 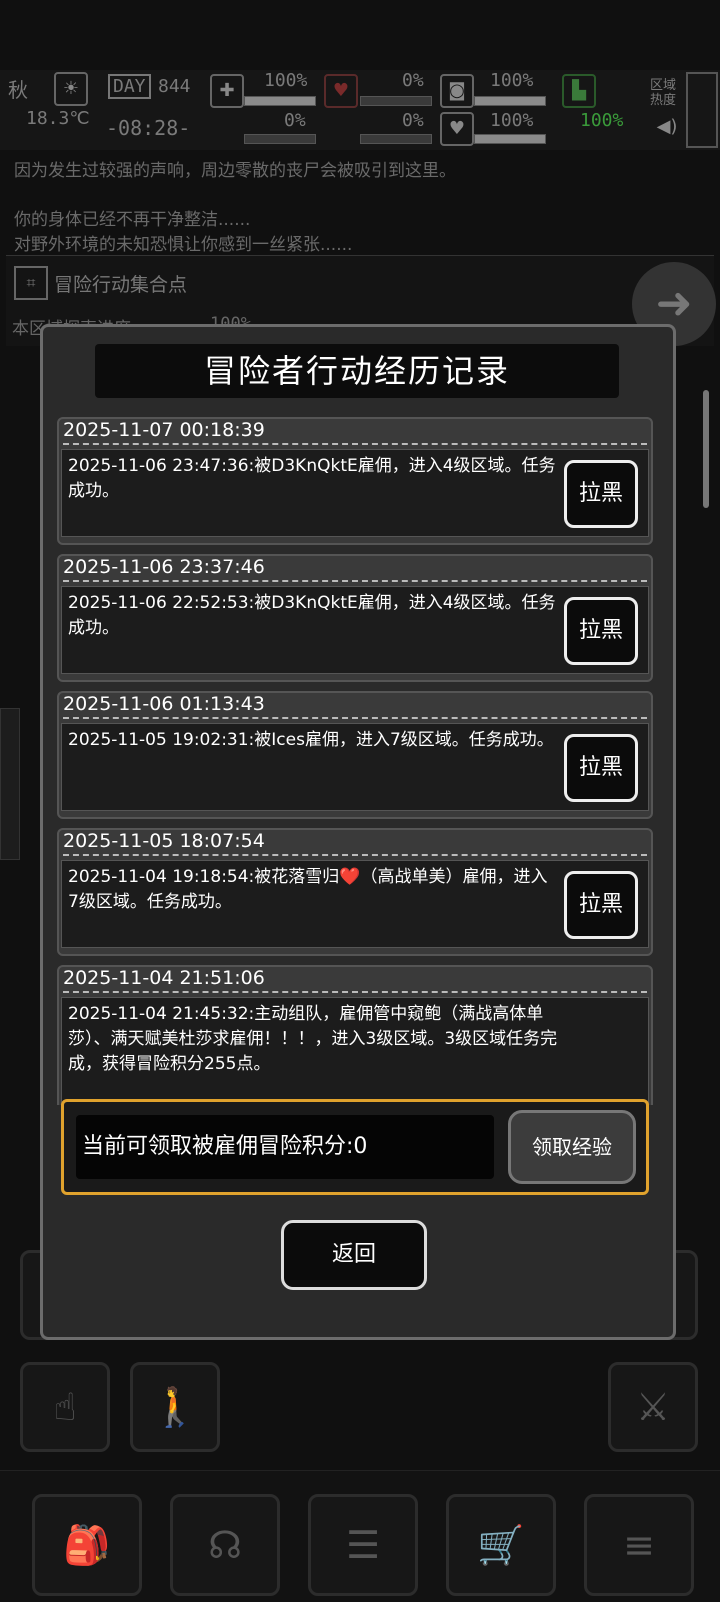 What do you see at coordinates (357, 371) in the screenshot?
I see `dialog-title: 冒险者行动经历记录` at bounding box center [357, 371].